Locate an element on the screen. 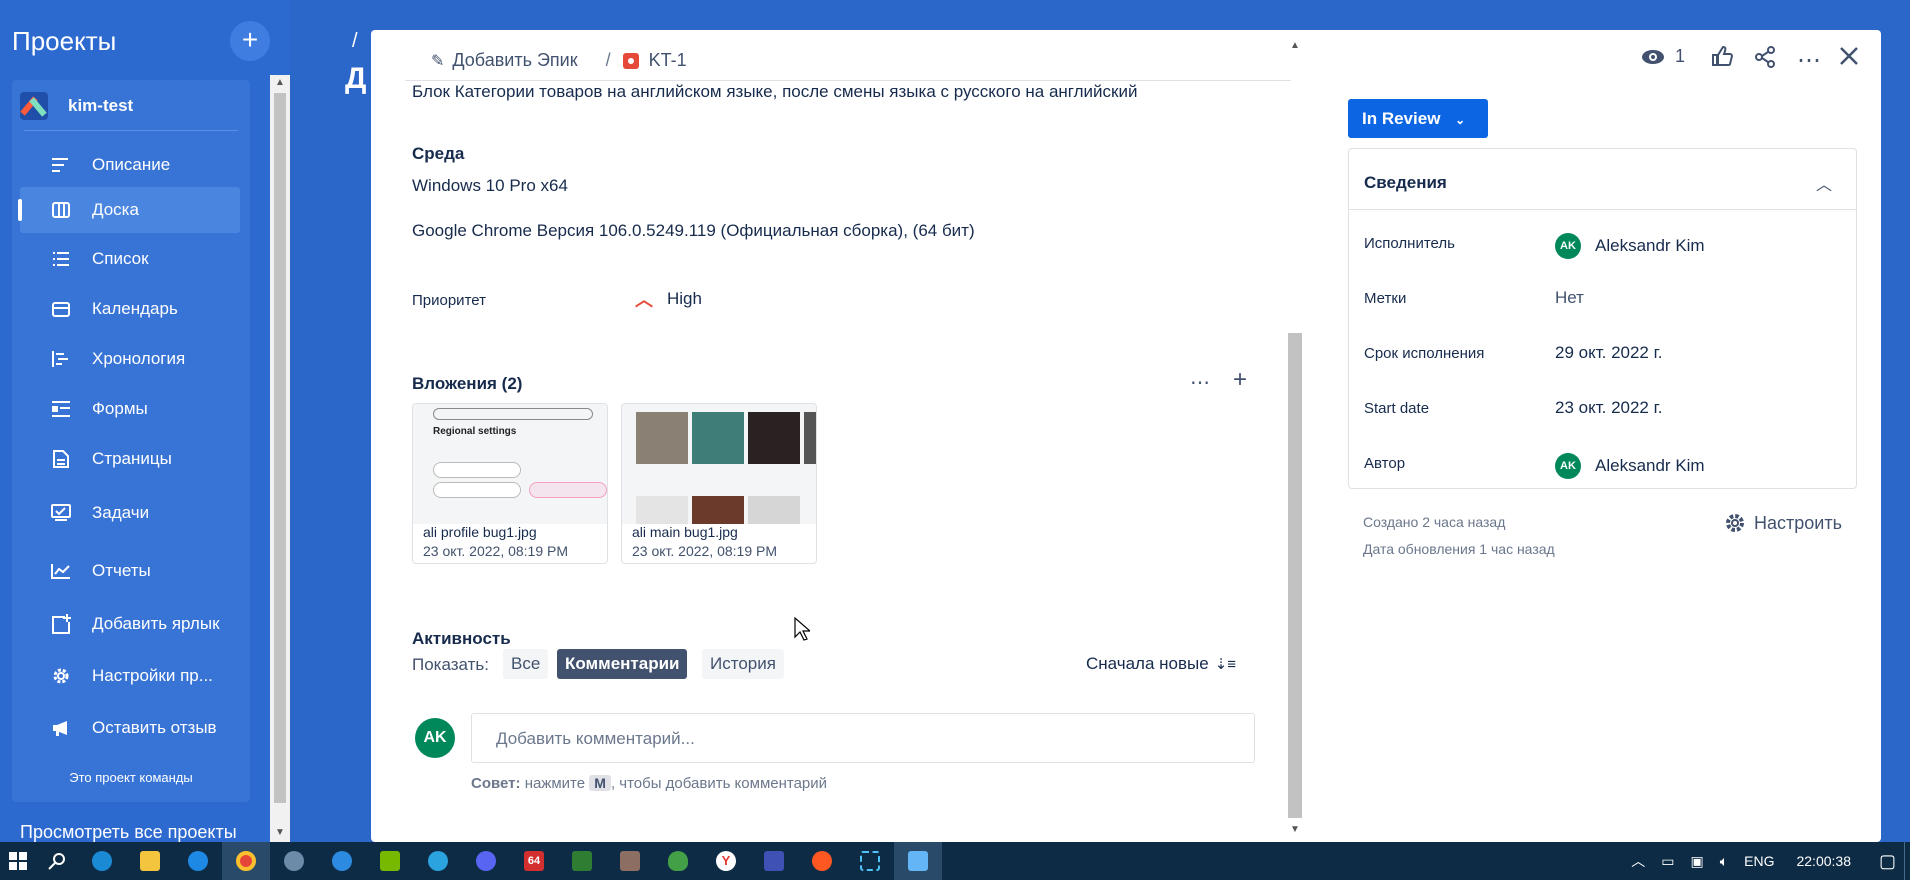 Image resolution: width=1910 pixels, height=880 pixels. project-logo-icon is located at coordinates (34, 106).